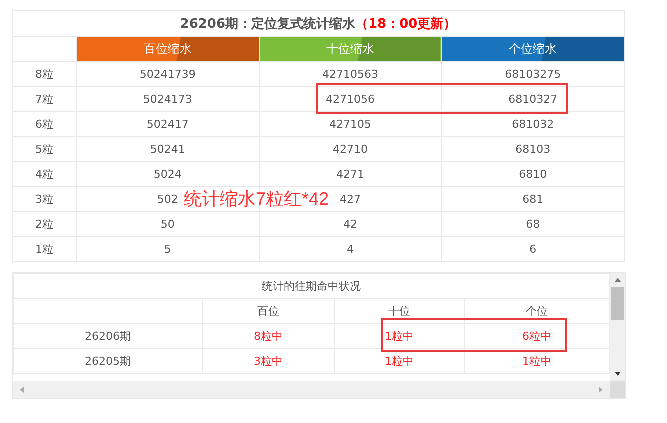  Describe the element at coordinates (168, 174) in the screenshot. I see `table-cell: 5024` at that location.